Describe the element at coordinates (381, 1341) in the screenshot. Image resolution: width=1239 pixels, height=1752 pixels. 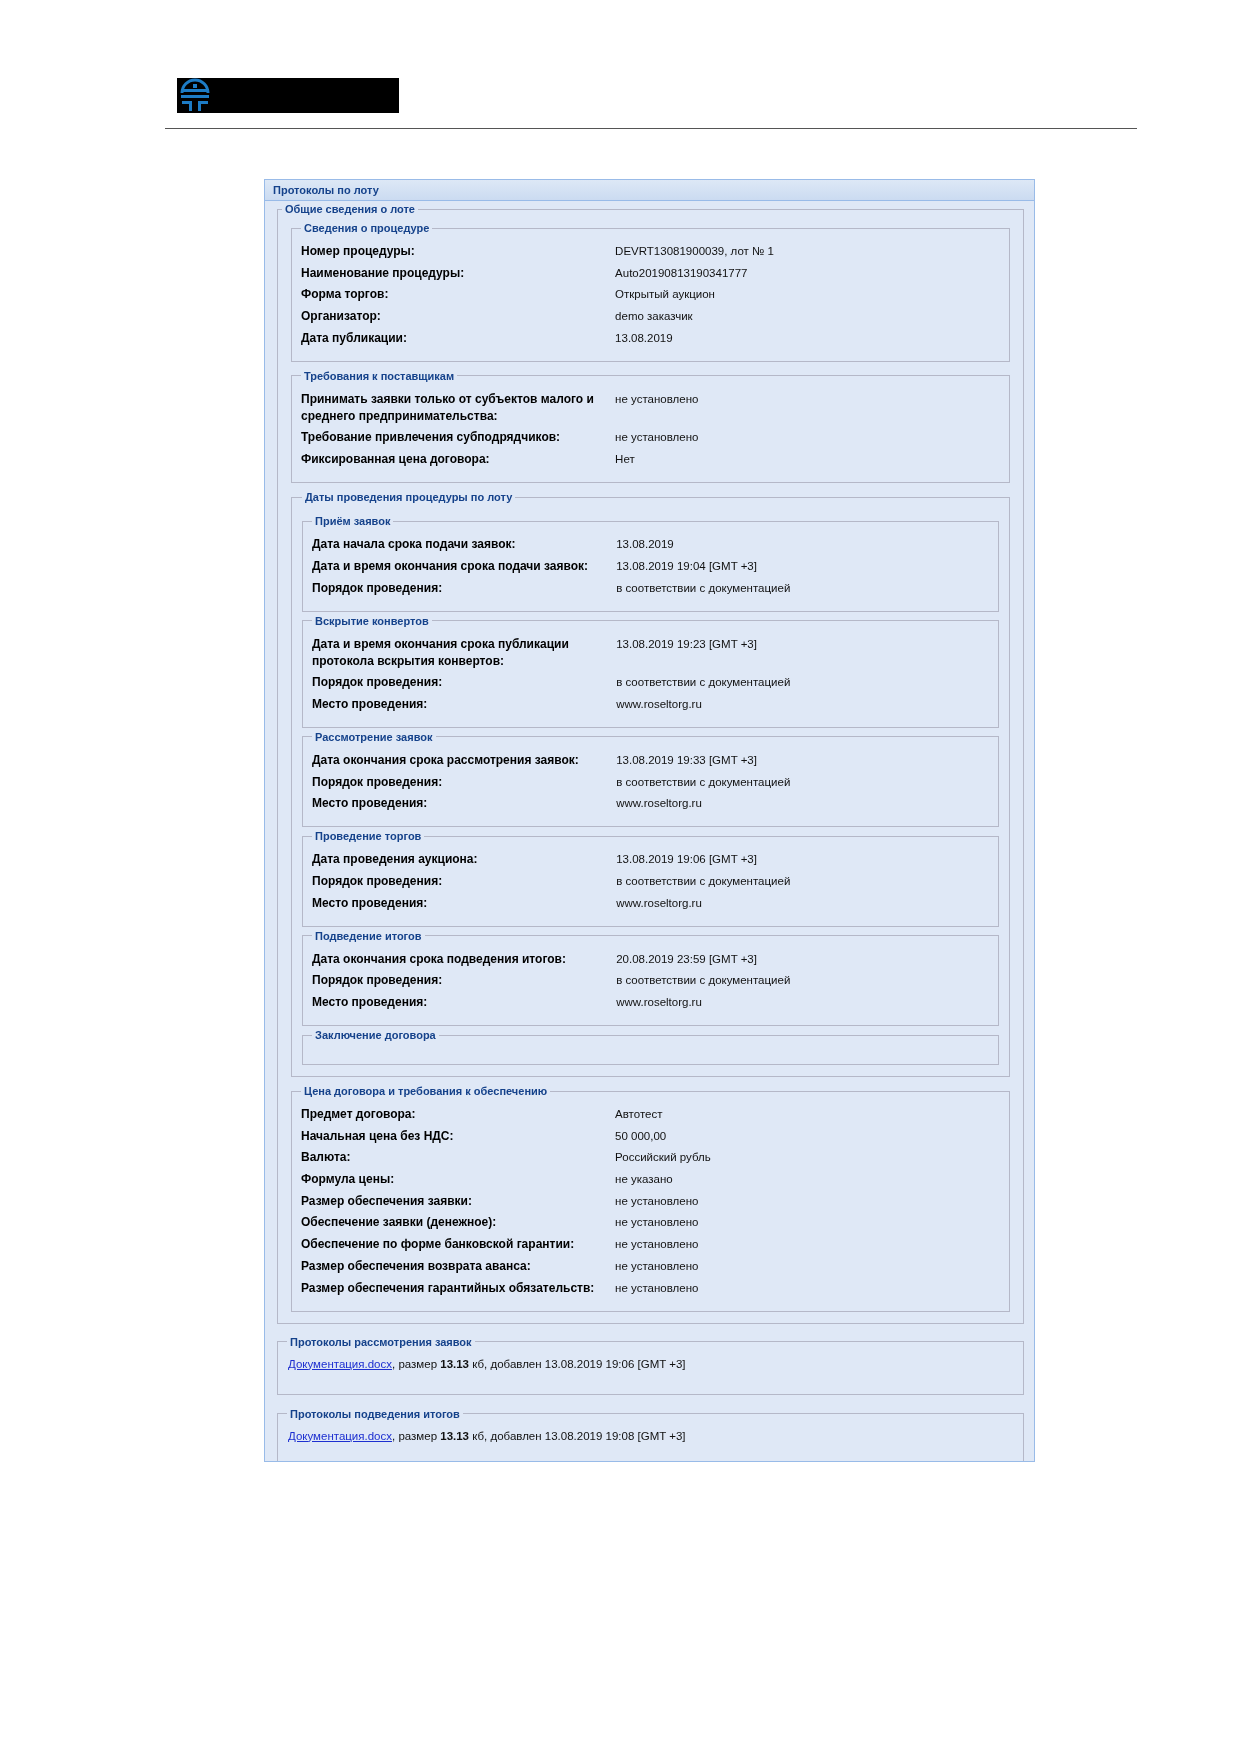
I see `section-legend: Протоколы рассмотрения заявок` at that location.